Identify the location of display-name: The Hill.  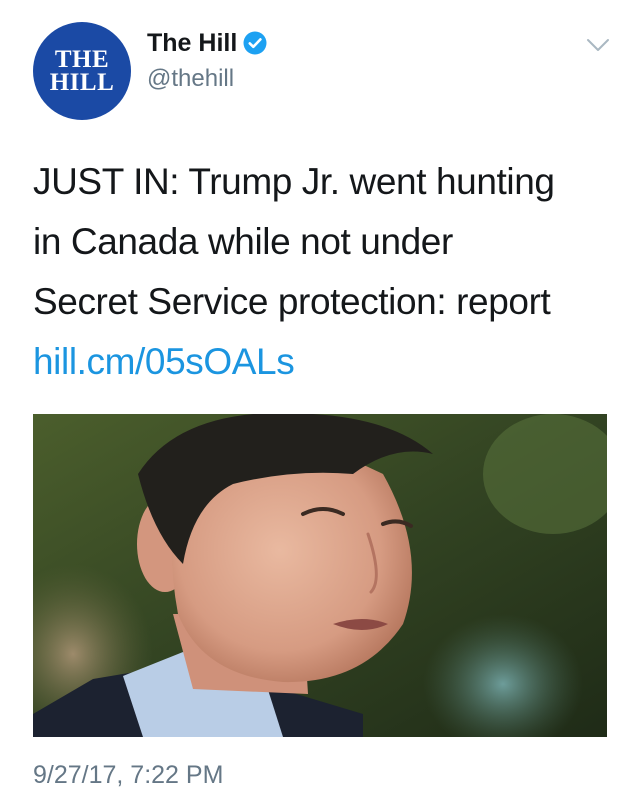
(192, 43).